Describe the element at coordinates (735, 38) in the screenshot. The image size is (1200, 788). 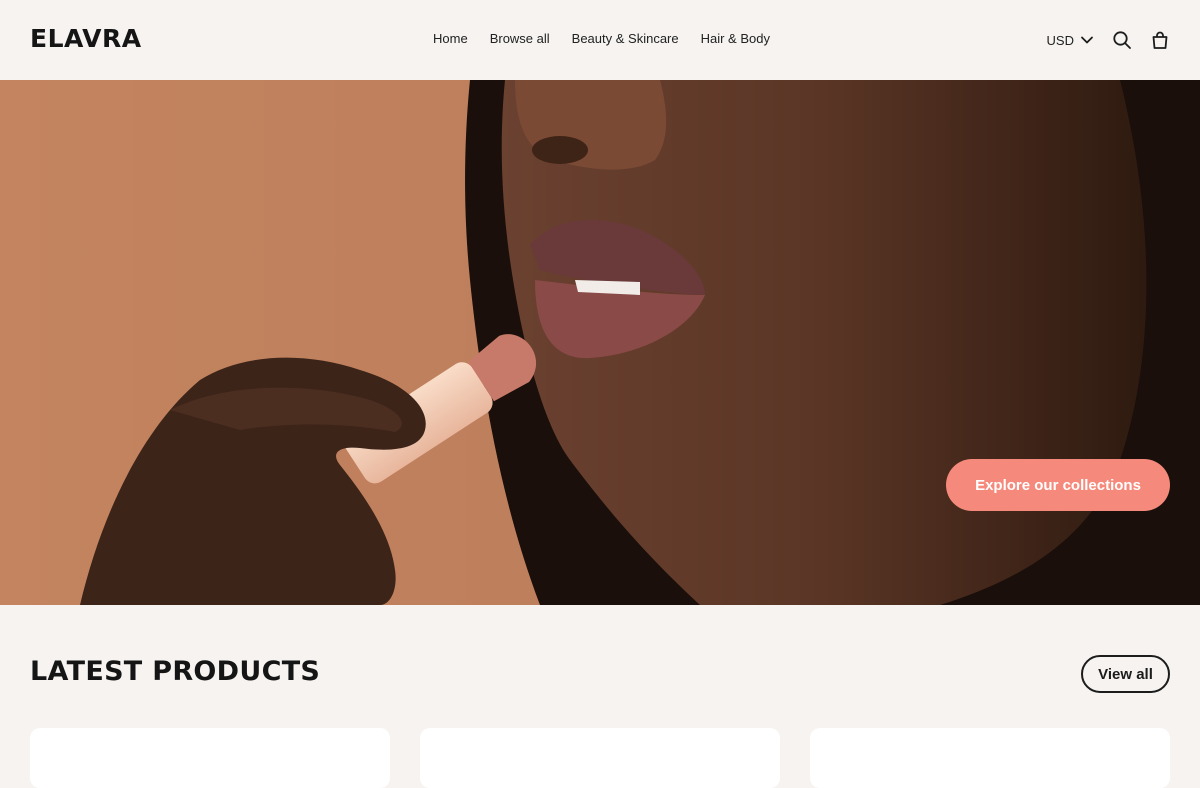
I see `nav-hair-body: Hair & Body` at that location.